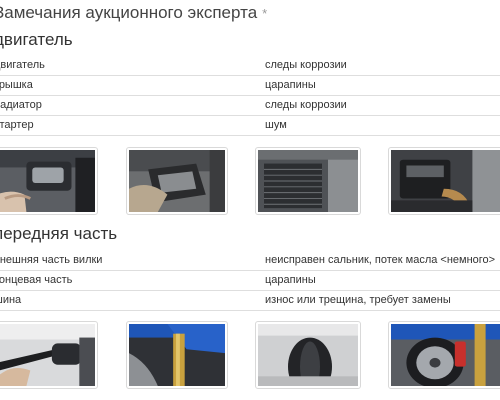 This screenshot has width=500, height=400. Describe the element at coordinates (51, 260) in the screenshot. I see `part-name: внешняя часть вилки` at that location.